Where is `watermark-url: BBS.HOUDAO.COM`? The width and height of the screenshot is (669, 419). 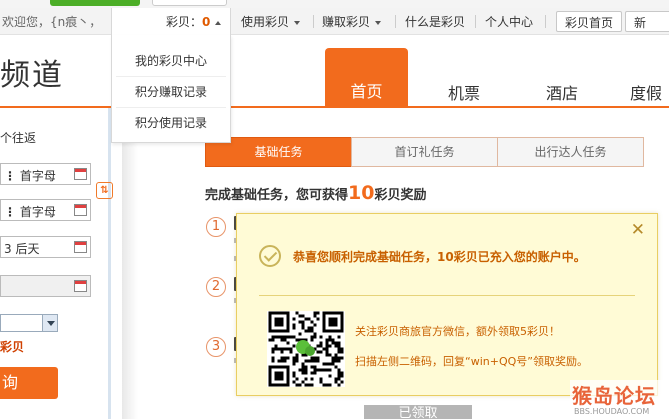
watermark-url: BBS.HOUDAO.COM is located at coordinates (612, 411).